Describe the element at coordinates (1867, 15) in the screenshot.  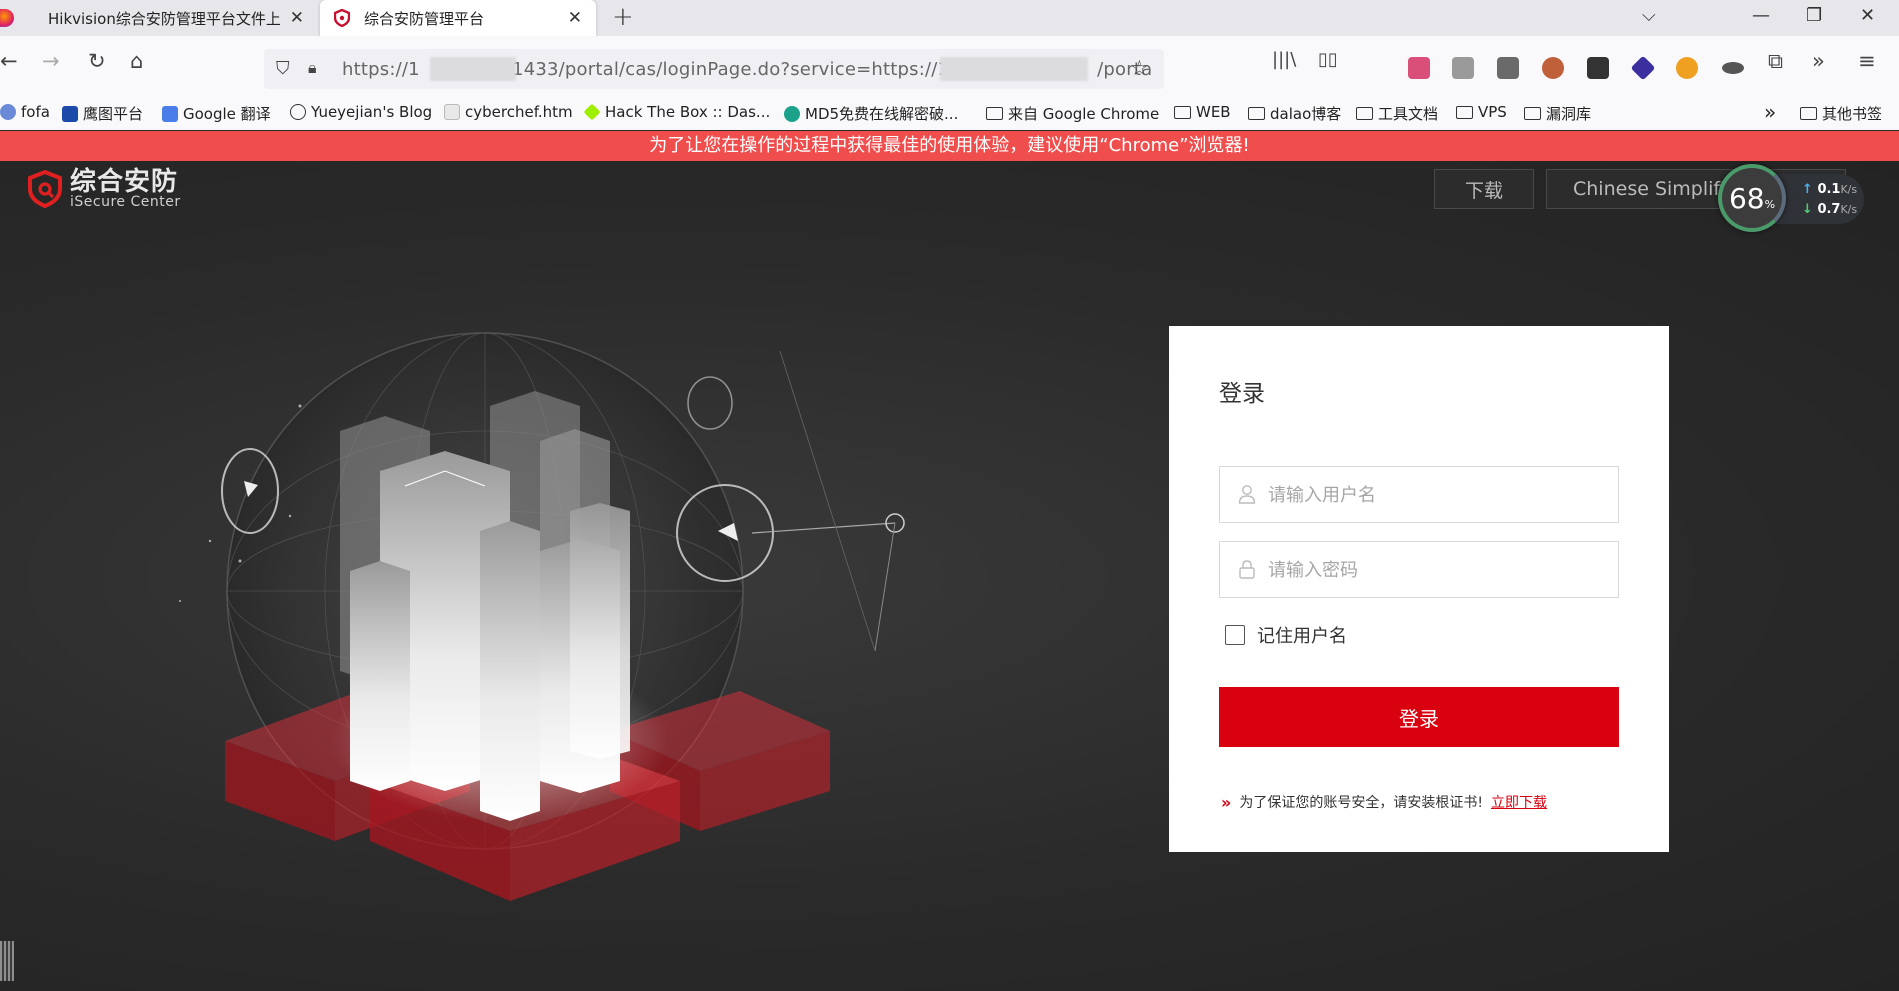
I see `window-close-icon: ✕` at that location.